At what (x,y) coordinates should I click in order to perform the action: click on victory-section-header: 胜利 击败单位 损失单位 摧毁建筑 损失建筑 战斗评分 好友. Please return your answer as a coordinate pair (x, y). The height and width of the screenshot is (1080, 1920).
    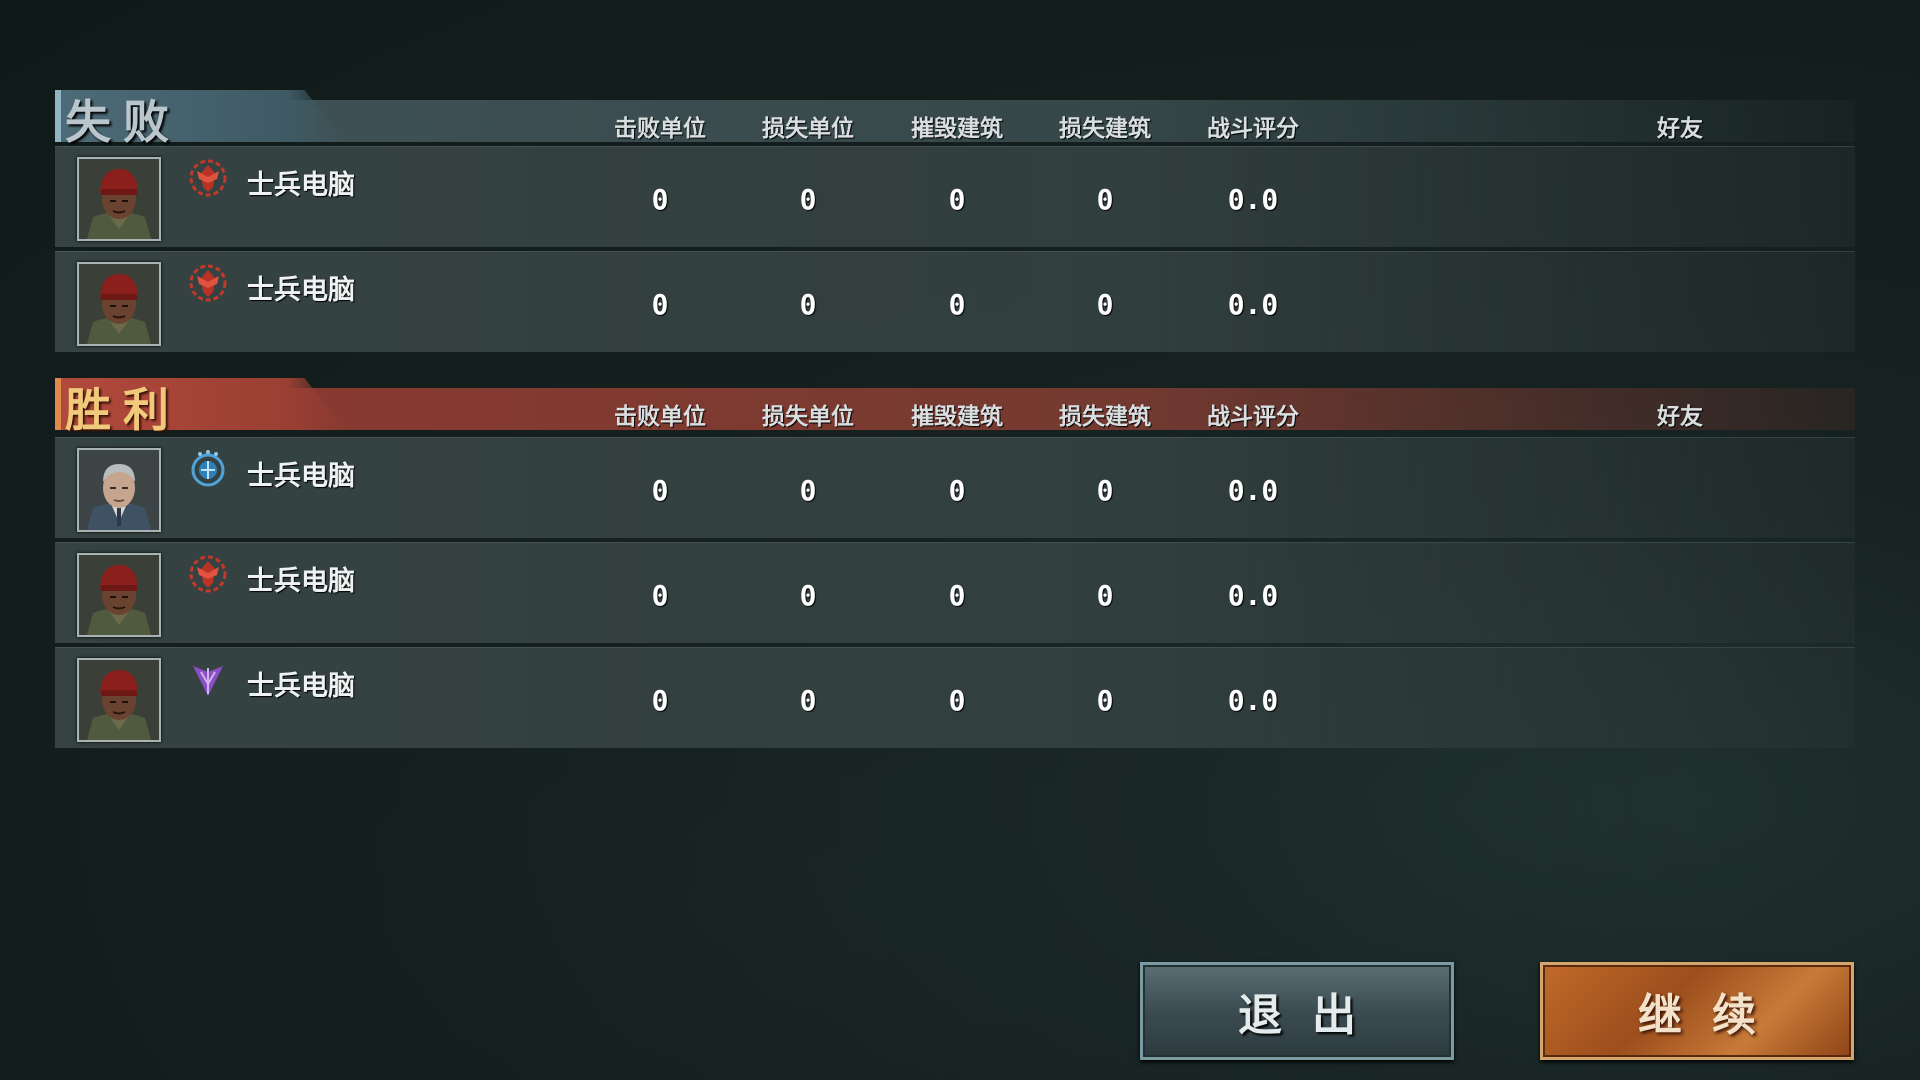
    Looking at the image, I should click on (955, 407).